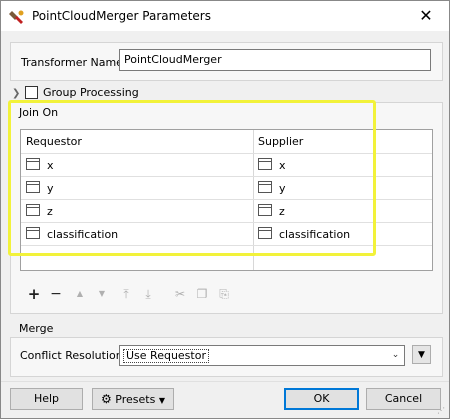 The image size is (450, 419). What do you see at coordinates (39, 112) in the screenshot?
I see `join-on-title: Join On` at bounding box center [39, 112].